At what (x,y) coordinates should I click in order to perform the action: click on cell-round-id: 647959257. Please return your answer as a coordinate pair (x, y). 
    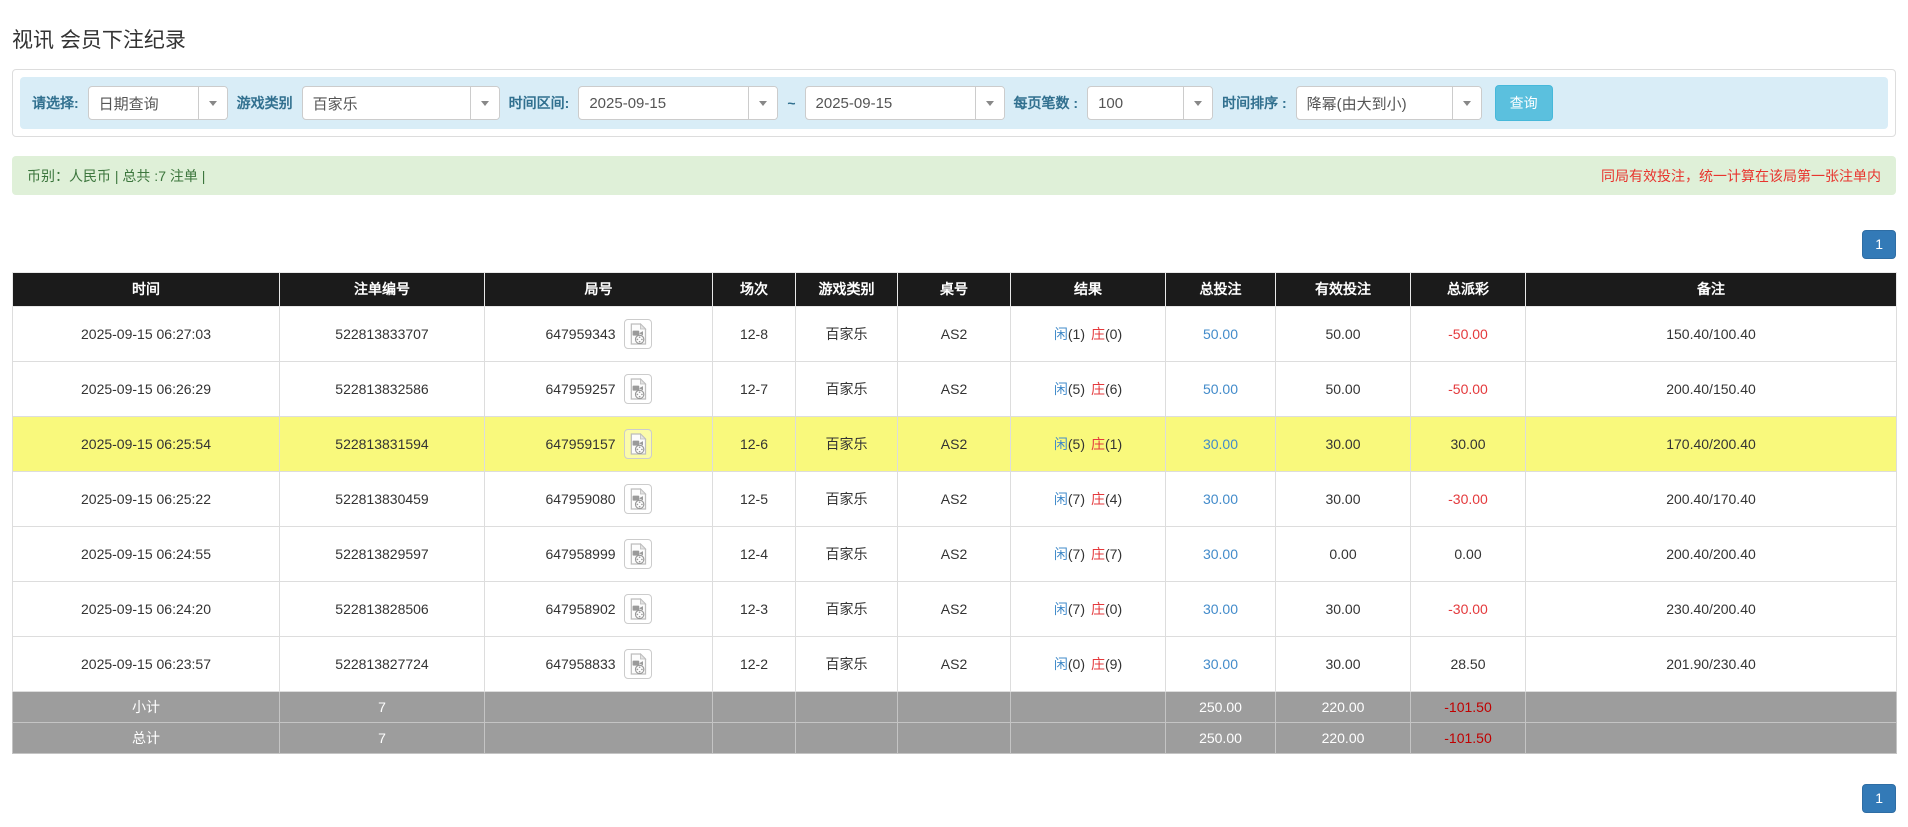
    Looking at the image, I should click on (598, 388).